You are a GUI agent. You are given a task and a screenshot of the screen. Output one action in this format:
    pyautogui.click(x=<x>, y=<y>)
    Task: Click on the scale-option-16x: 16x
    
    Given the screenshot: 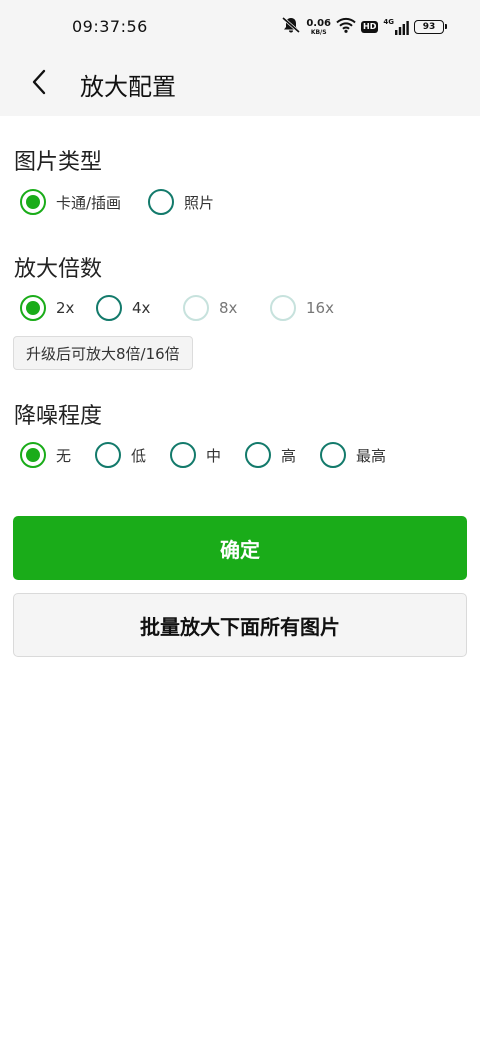 What is the action you would take?
    pyautogui.click(x=302, y=308)
    